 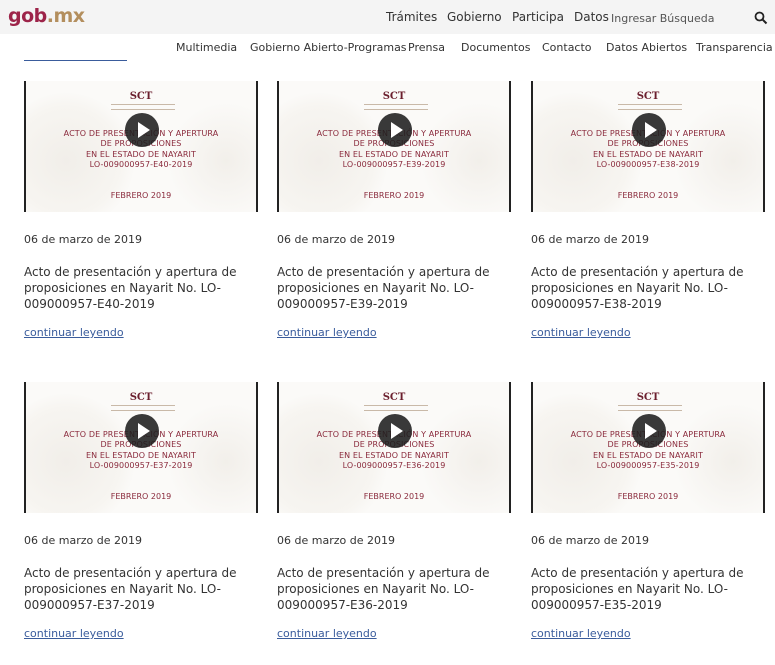 I want to click on subnav-datos-abiertos: Datos Abiertos, so click(x=646, y=47).